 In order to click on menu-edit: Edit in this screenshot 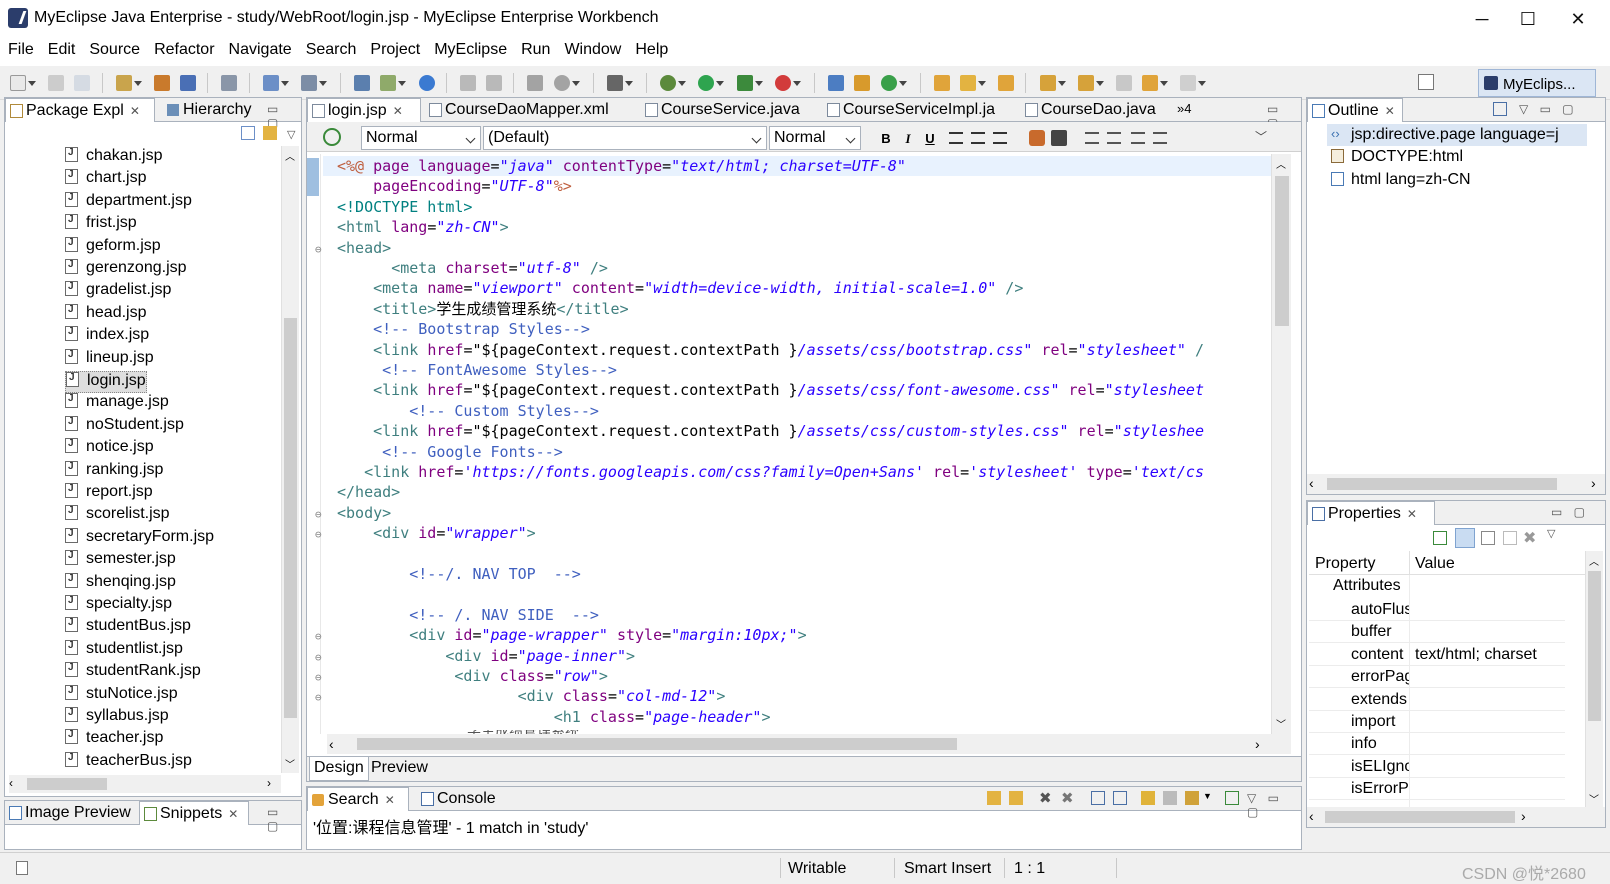, I will do `click(61, 48)`.